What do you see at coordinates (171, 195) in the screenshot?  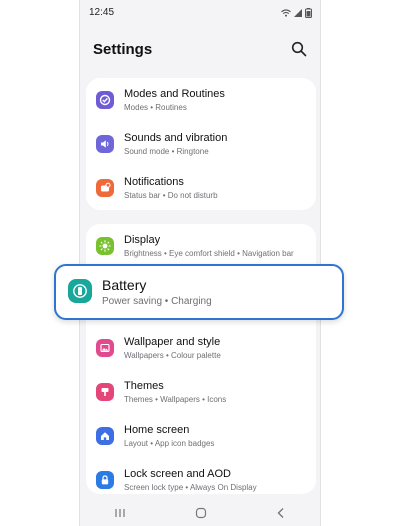 I see `setting-subtitle: Status bar • Do not disturb` at bounding box center [171, 195].